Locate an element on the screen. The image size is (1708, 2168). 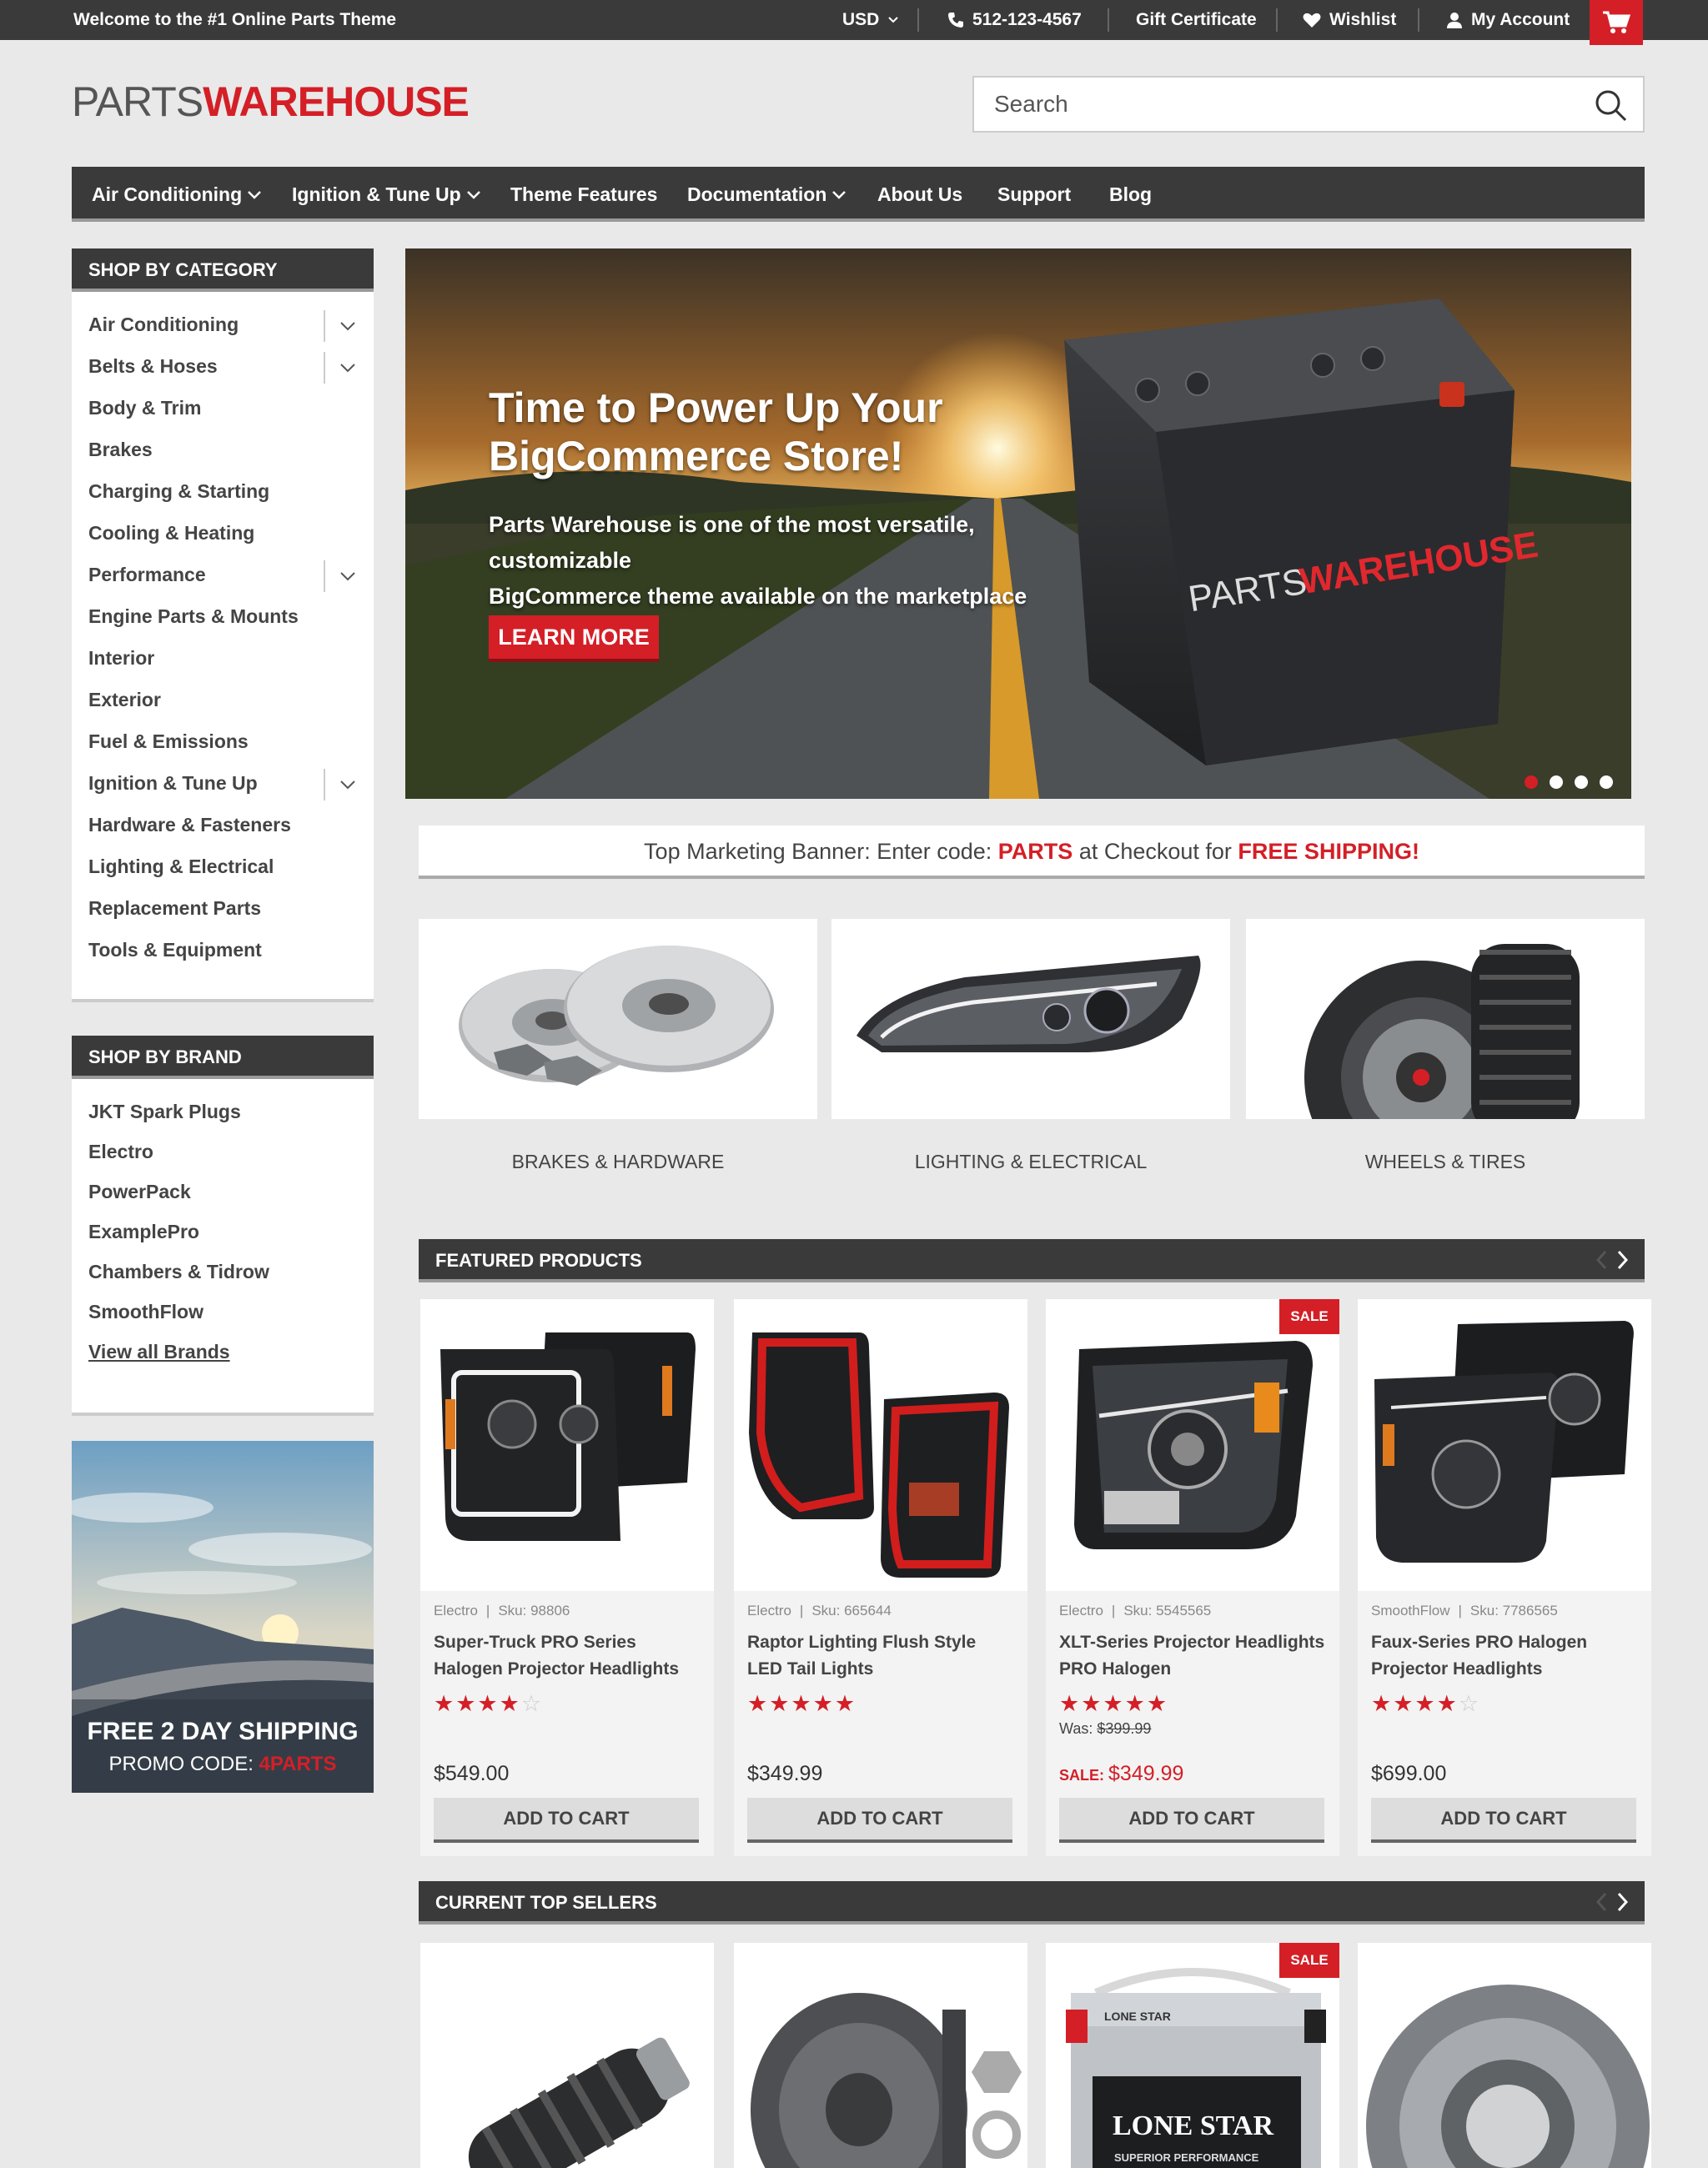
divider is located at coordinates (918, 20).